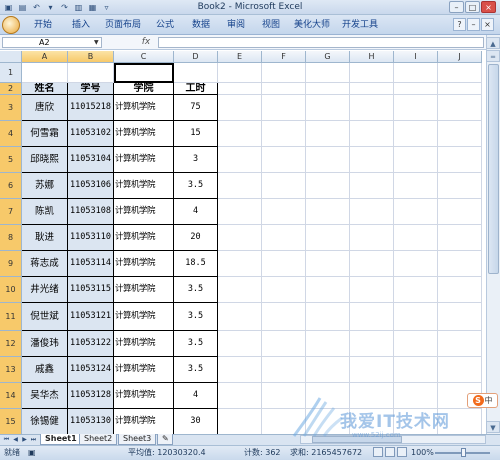  Describe the element at coordinates (144, 134) in the screenshot. I see `cell-c4: 计算机学院` at that location.